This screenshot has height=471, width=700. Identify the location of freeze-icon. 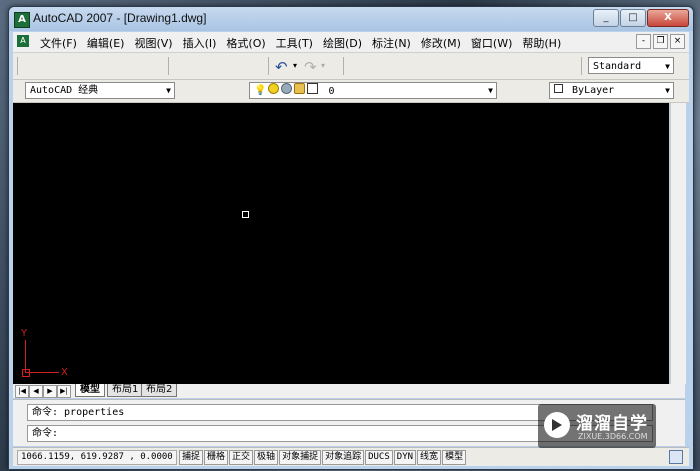
(287, 88).